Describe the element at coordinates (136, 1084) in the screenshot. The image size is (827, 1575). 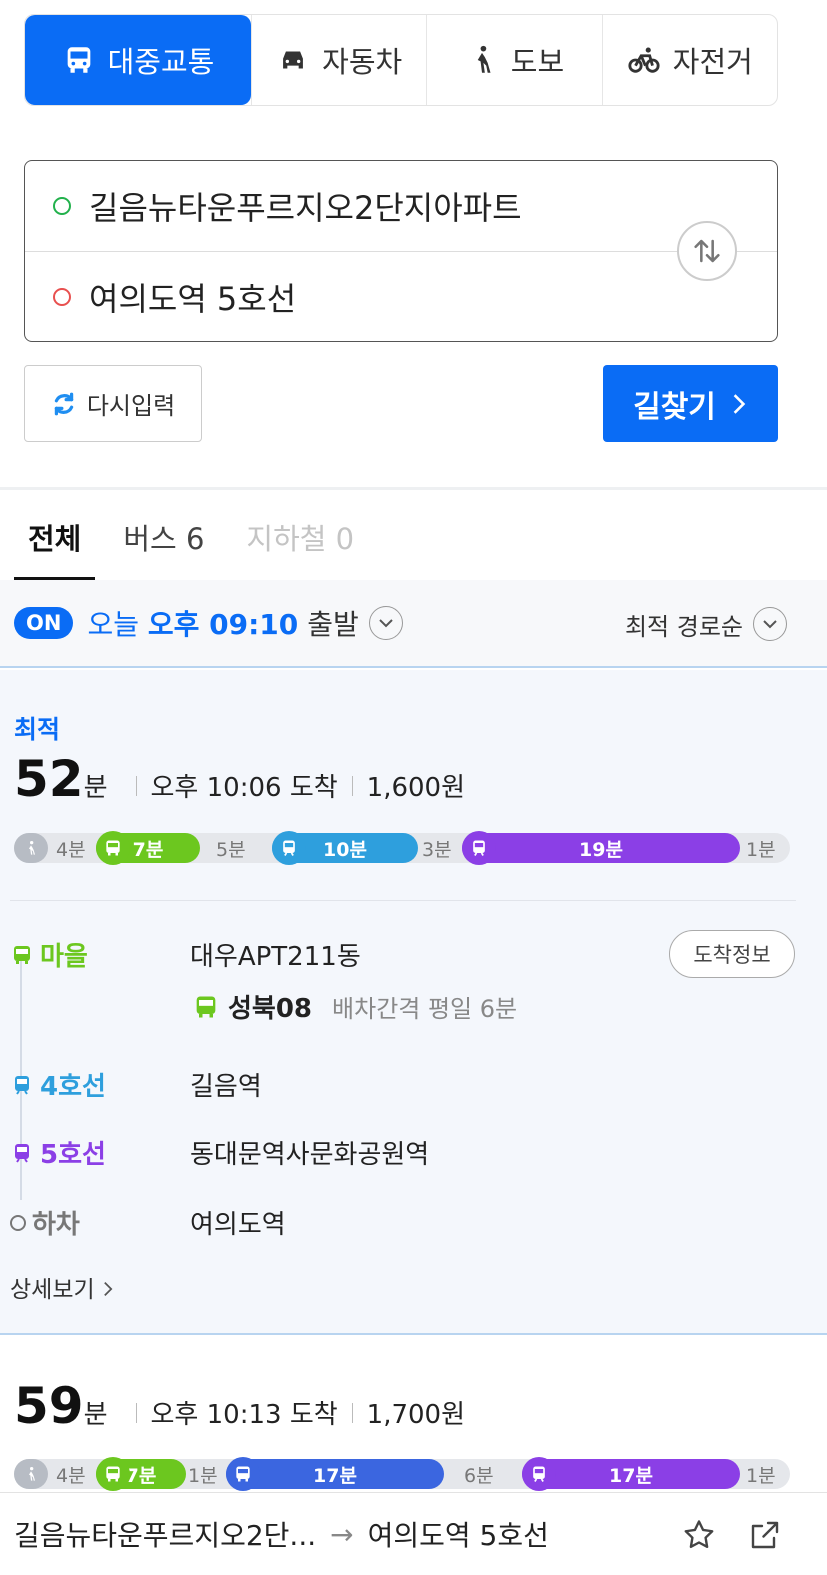
I see `step-line4: 4호선 길음역` at that location.